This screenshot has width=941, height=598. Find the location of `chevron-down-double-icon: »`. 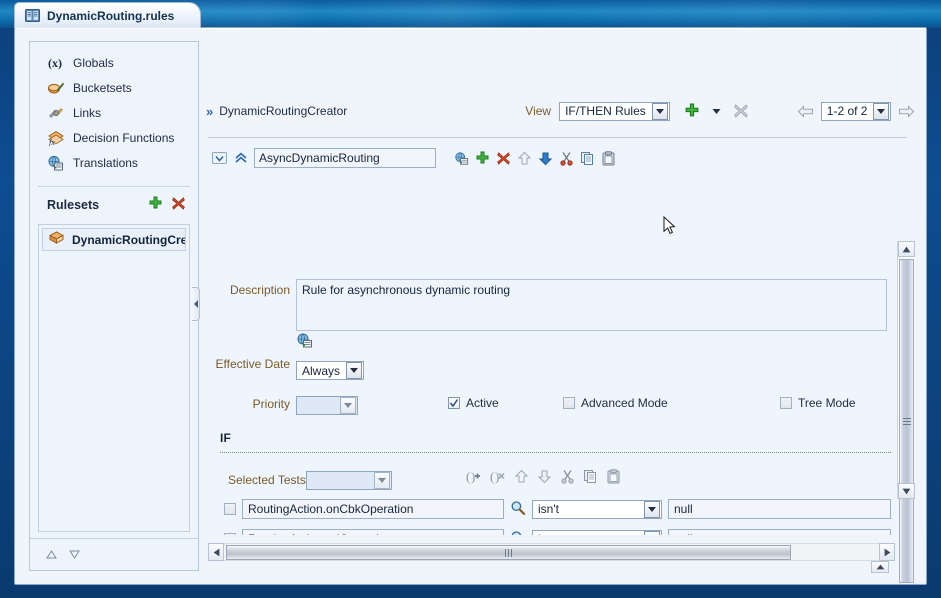

chevron-down-double-icon: » is located at coordinates (210, 111).